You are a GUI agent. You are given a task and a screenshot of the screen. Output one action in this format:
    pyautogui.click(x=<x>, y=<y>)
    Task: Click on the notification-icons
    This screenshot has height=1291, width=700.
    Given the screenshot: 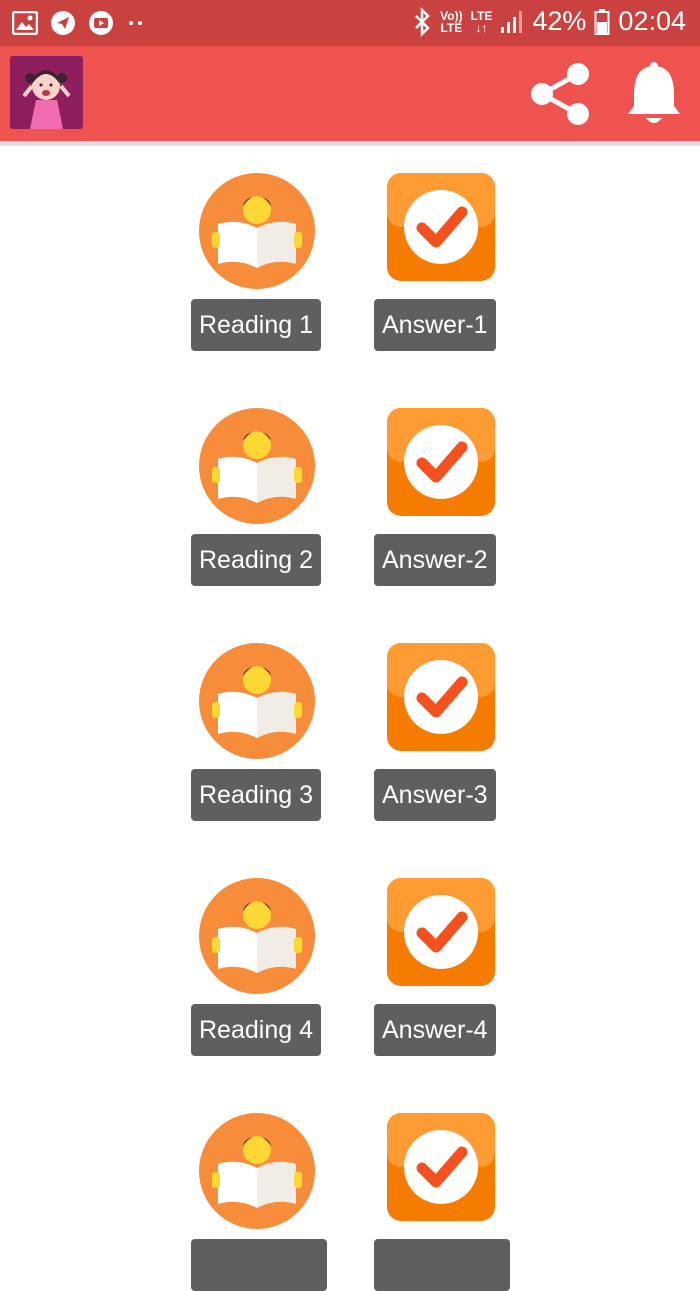 What is the action you would take?
    pyautogui.click(x=79, y=23)
    